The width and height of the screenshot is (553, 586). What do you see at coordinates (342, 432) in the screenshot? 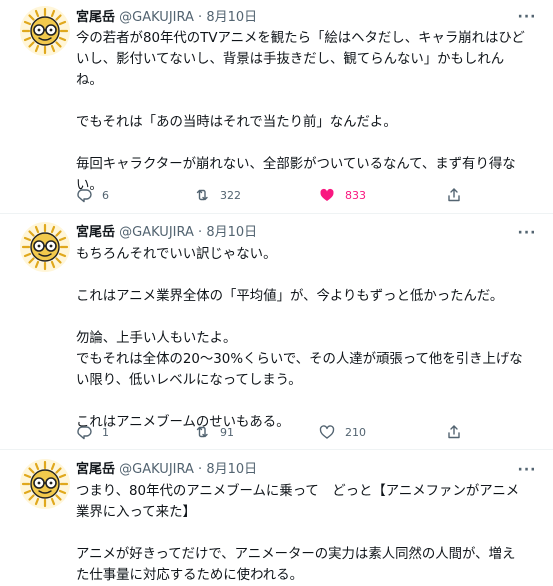
I see `like-button: 210` at bounding box center [342, 432].